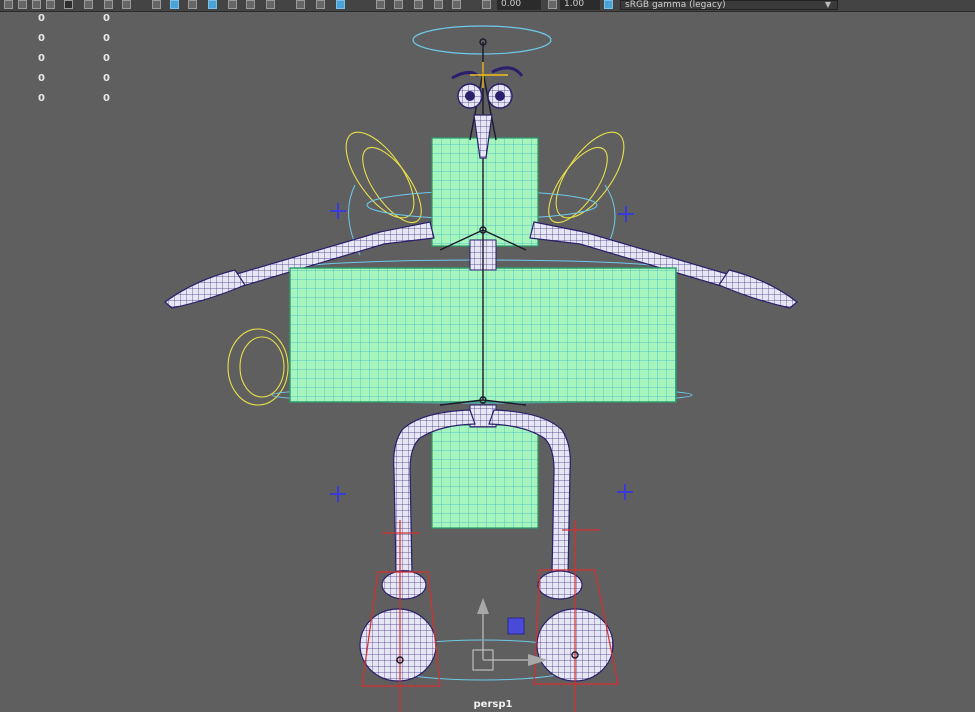  I want to click on left-foot-mesh, so click(398, 626).